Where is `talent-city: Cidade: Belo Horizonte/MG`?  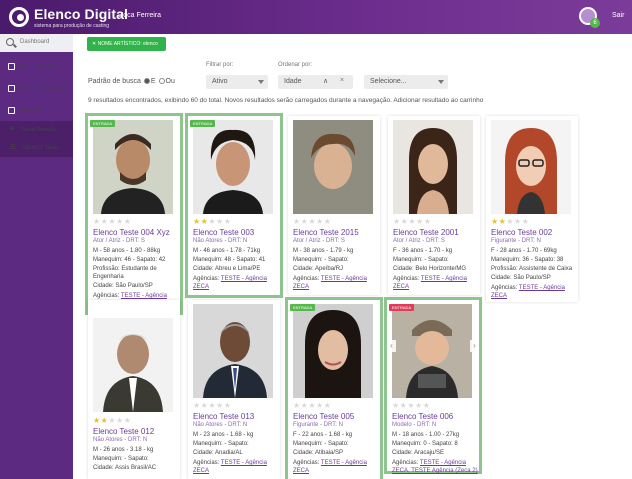
talent-city: Cidade: Belo Horizonte/MG is located at coordinates (430, 269).